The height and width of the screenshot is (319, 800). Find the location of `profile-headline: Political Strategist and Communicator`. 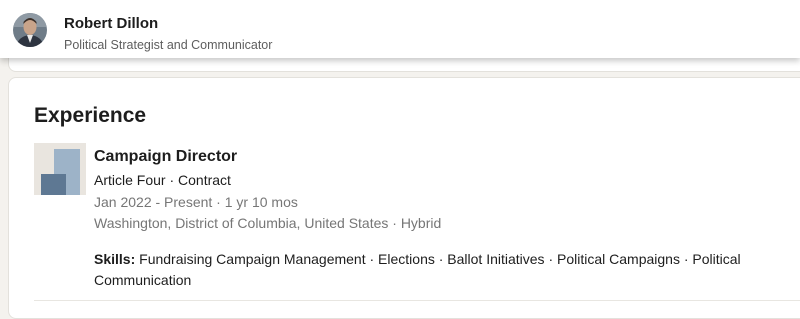

profile-headline: Political Strategist and Communicator is located at coordinates (168, 45).